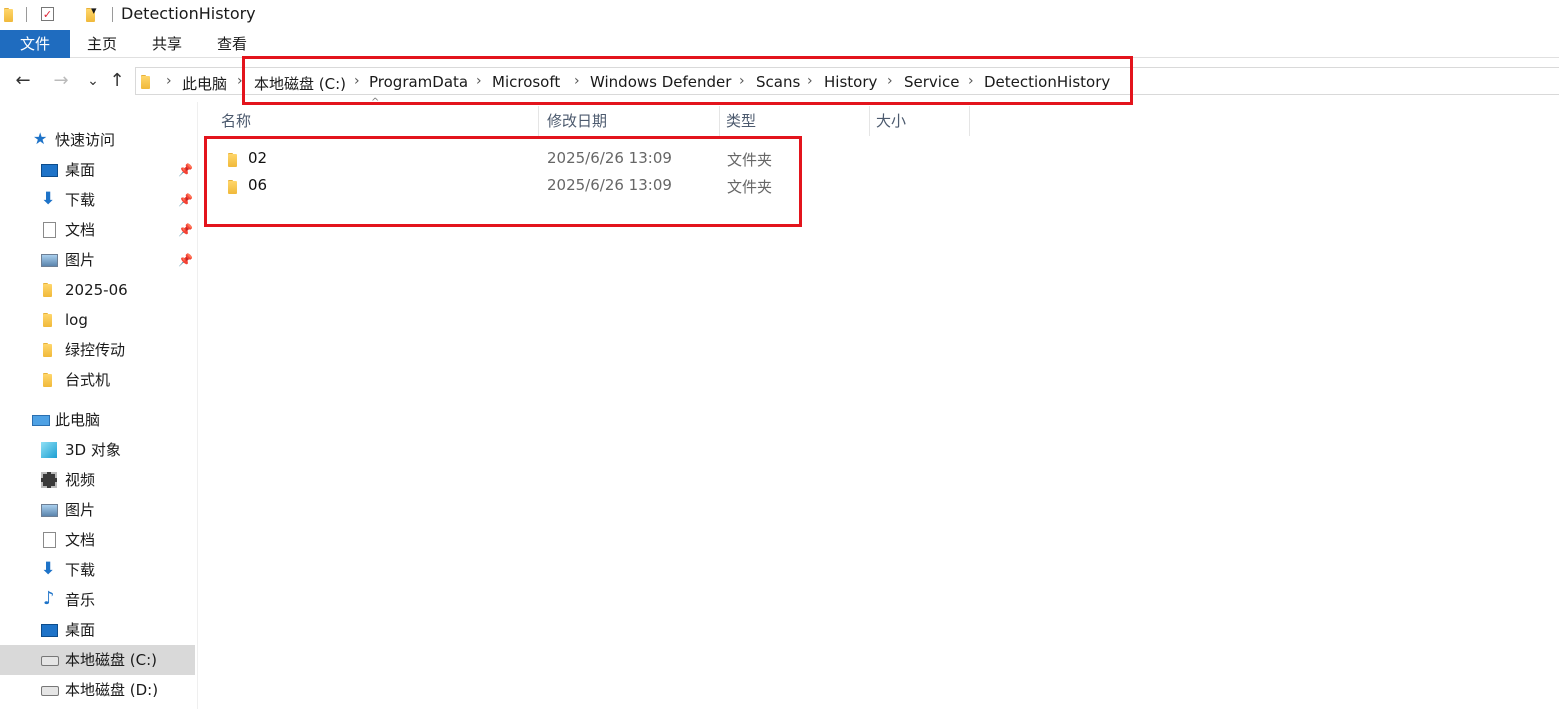  Describe the element at coordinates (119, 600) in the screenshot. I see `sidebar-item-music: ♪ 音乐` at that location.